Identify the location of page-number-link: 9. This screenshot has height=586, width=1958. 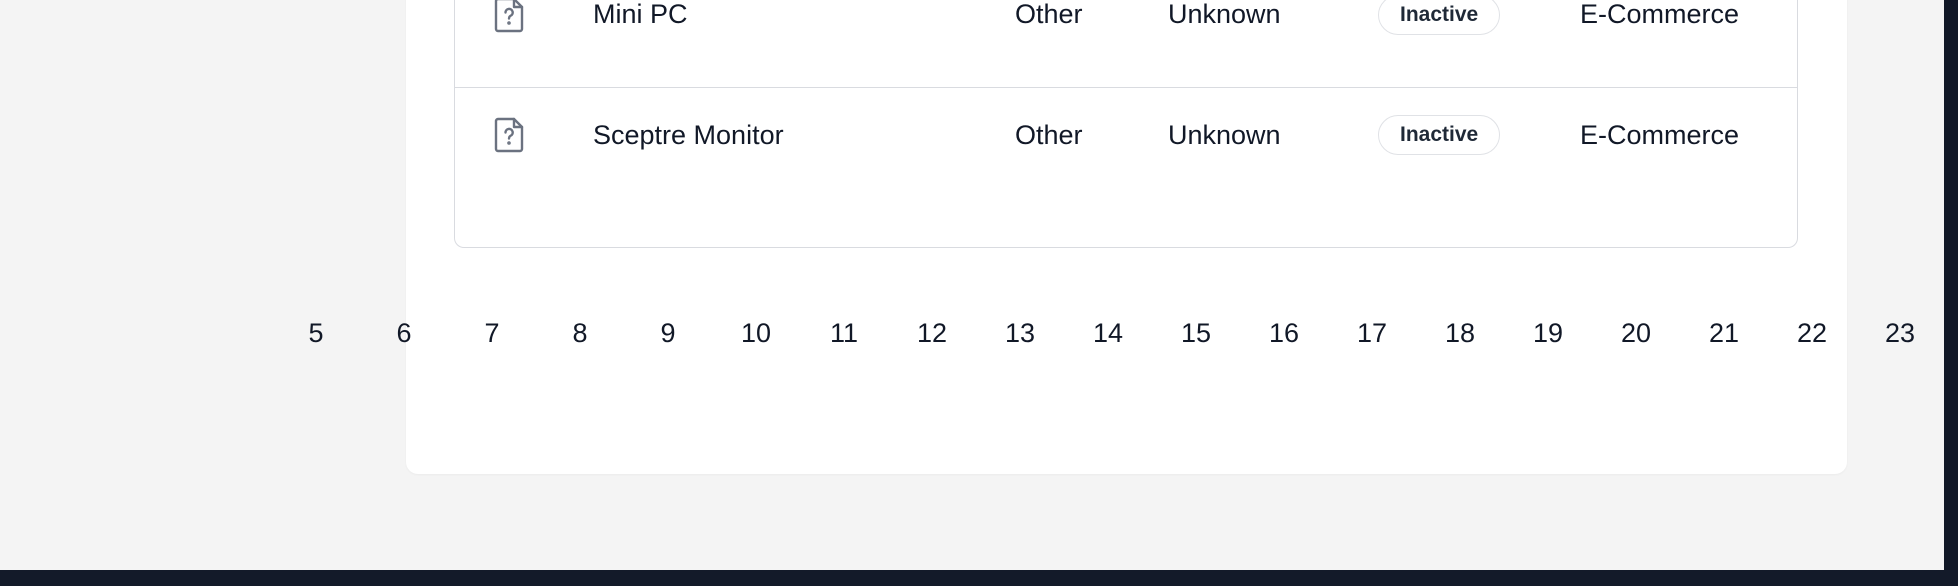
(668, 333).